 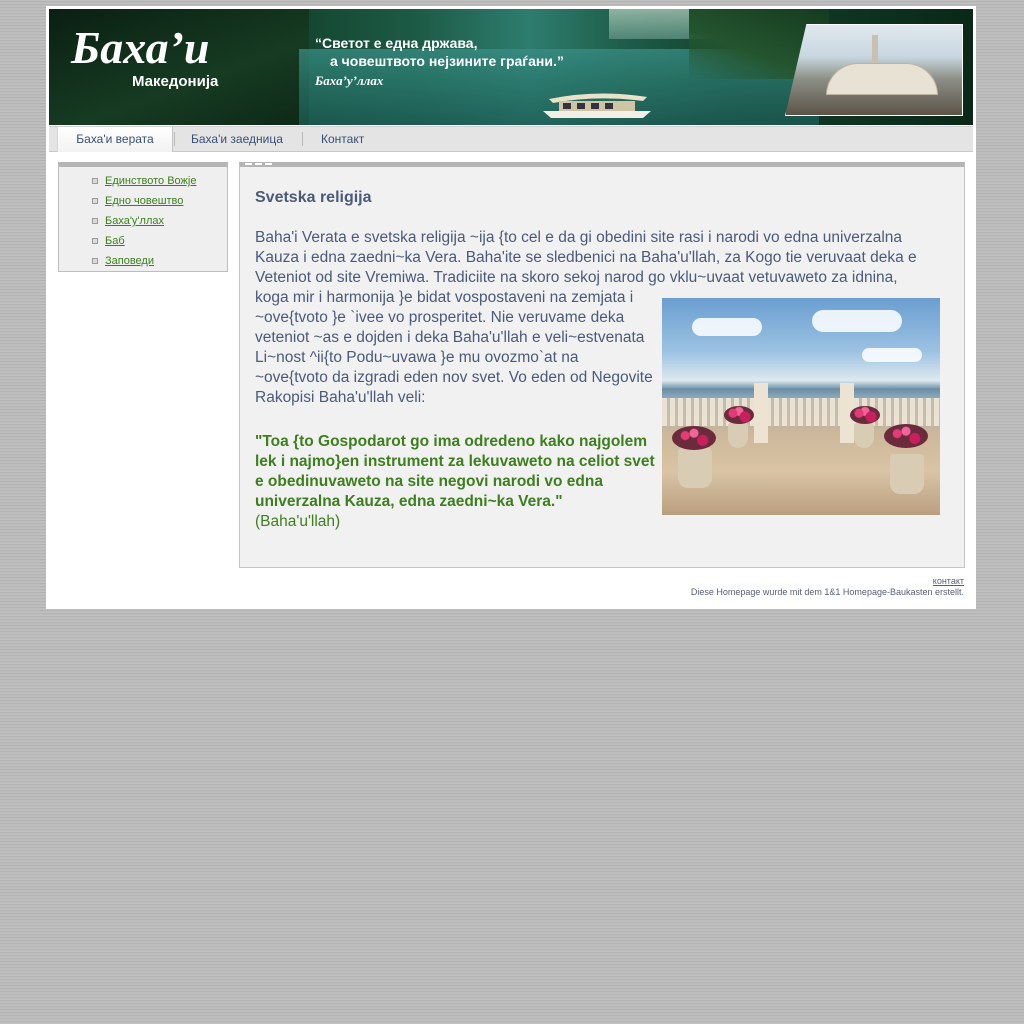 I want to click on sidebar-item-label: Заповеди, so click(x=129, y=261).